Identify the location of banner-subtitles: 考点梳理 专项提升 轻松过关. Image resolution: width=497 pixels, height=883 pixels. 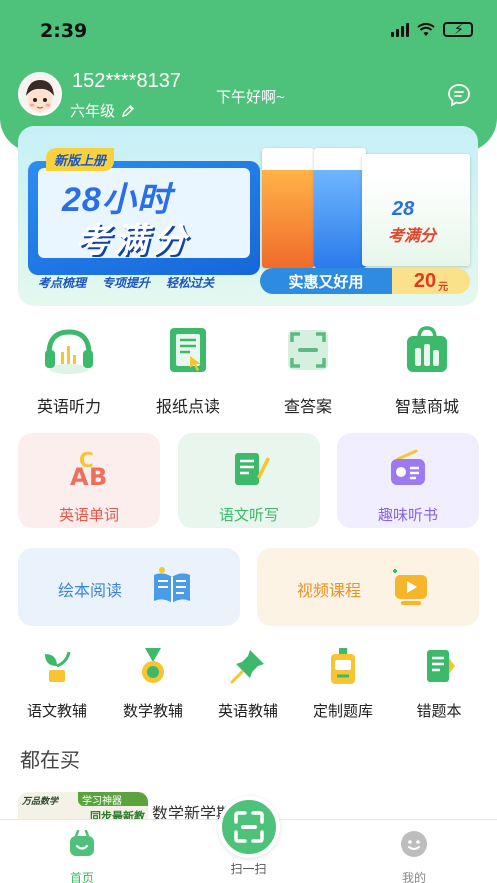
(126, 282).